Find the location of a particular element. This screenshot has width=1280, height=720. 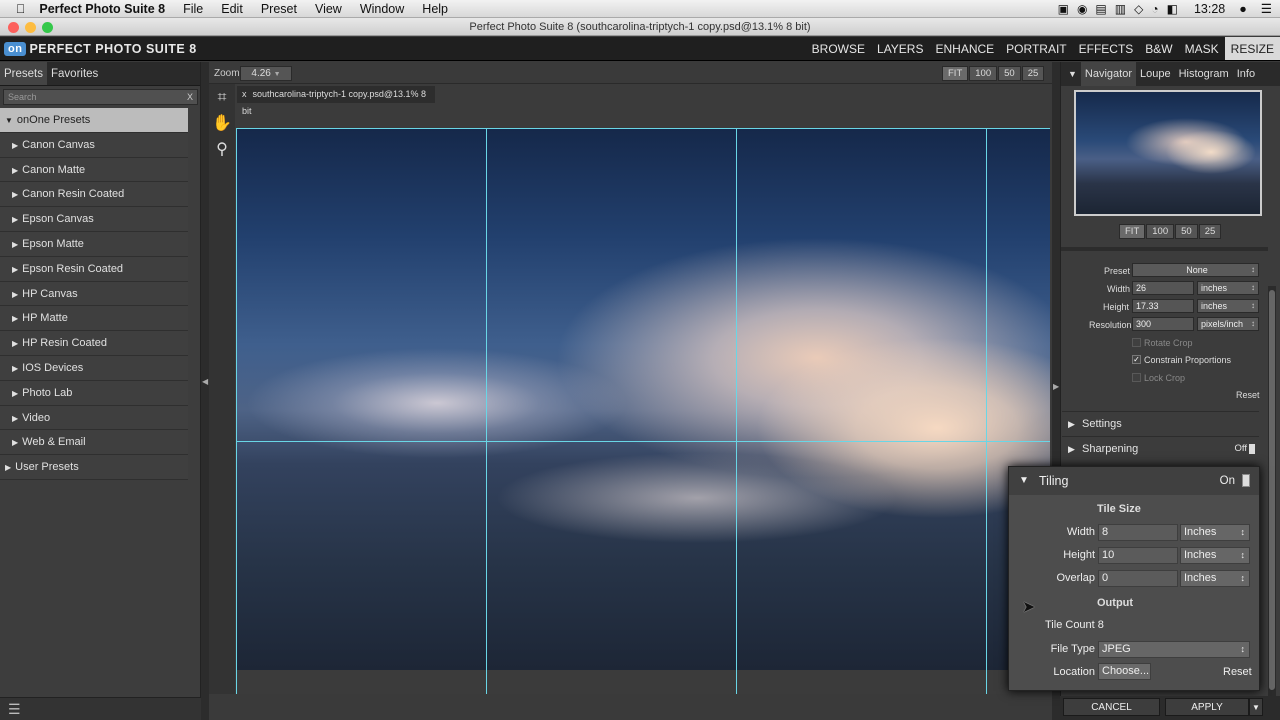

apply-options-chevron-icon: ▼ is located at coordinates (1256, 707).